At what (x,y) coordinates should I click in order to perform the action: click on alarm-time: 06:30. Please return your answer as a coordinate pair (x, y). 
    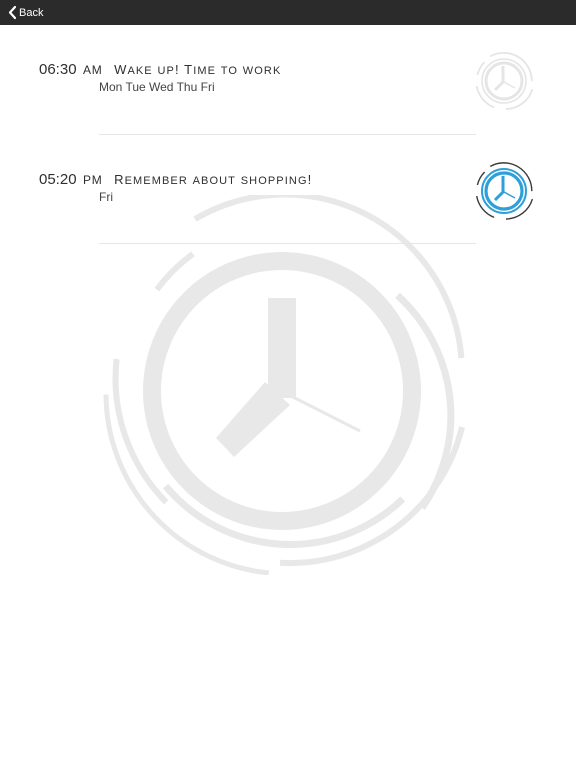
    Looking at the image, I should click on (58, 69).